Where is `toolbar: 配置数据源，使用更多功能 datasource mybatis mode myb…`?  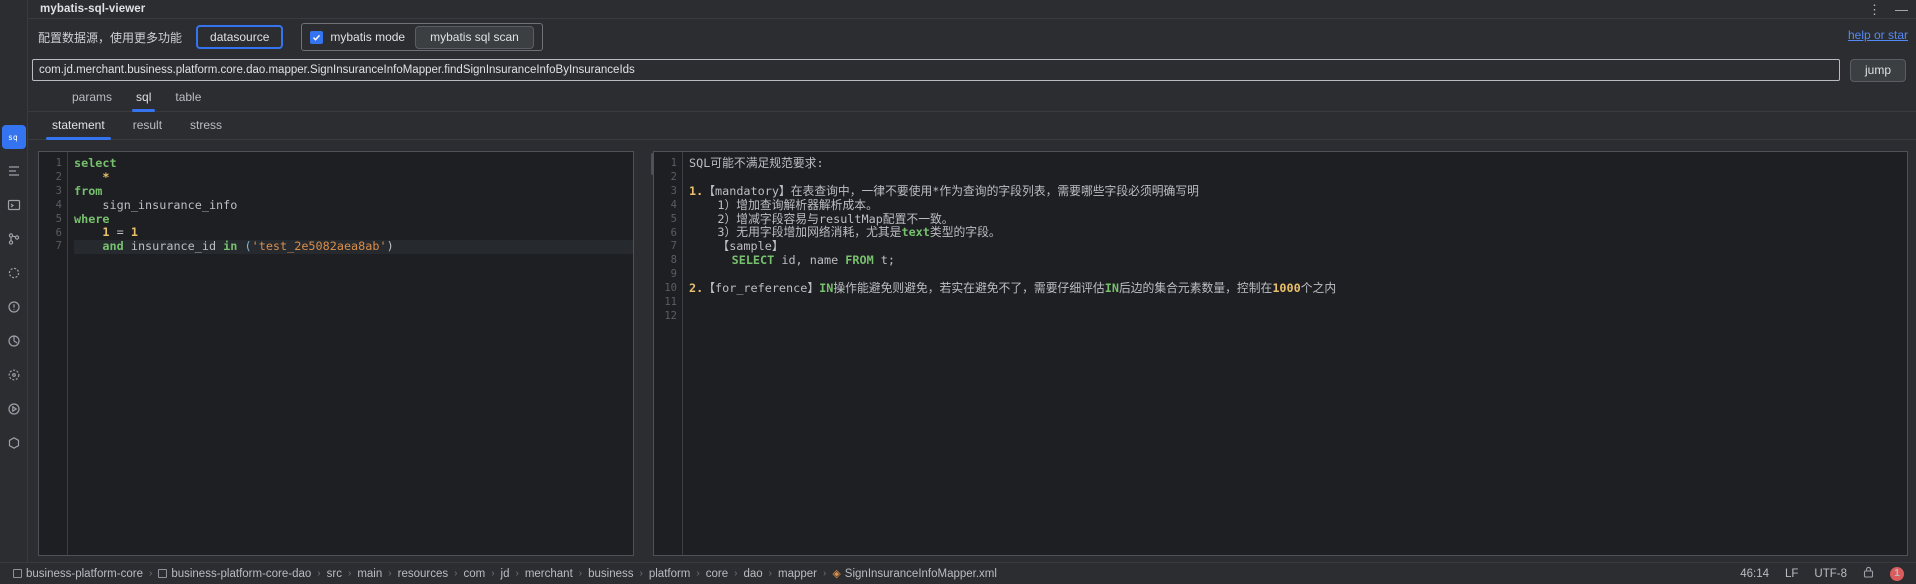
toolbar: 配置数据源，使用更多功能 datasource mybatis mode myb… is located at coordinates (972, 37).